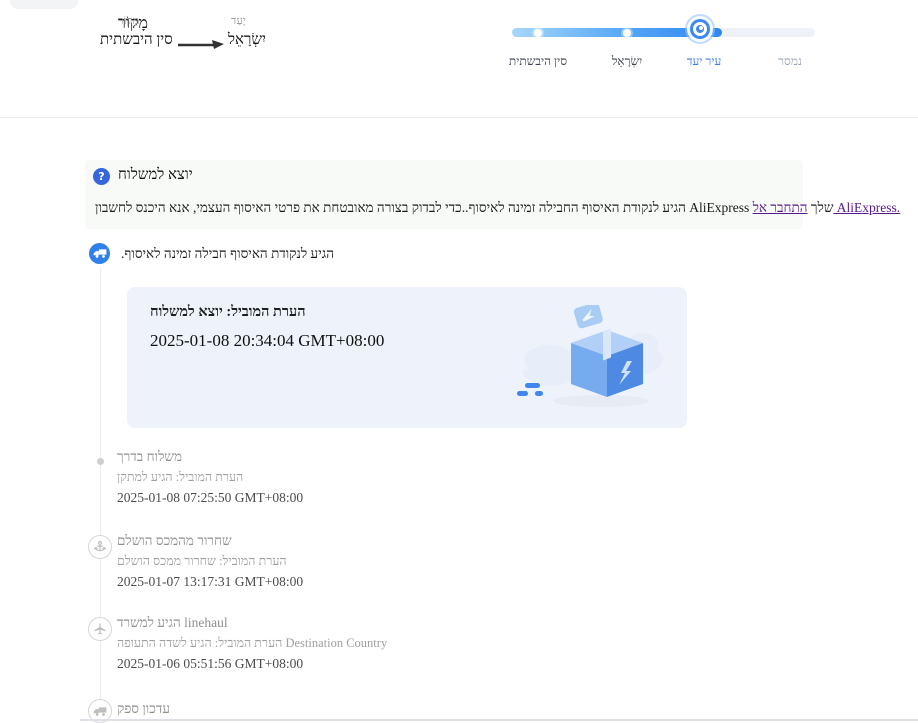 The width and height of the screenshot is (918, 723). What do you see at coordinates (238, 21) in the screenshot?
I see `destination-label: יָעַד` at bounding box center [238, 21].